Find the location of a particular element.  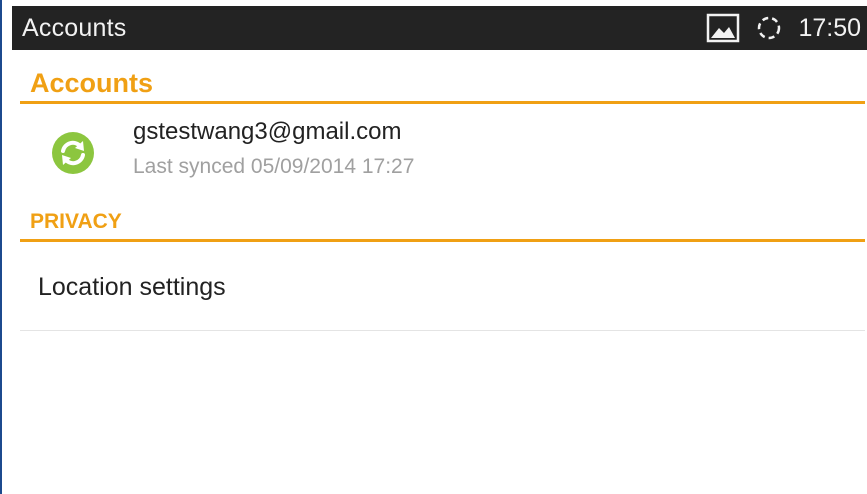

sync-icon is located at coordinates (73, 155).